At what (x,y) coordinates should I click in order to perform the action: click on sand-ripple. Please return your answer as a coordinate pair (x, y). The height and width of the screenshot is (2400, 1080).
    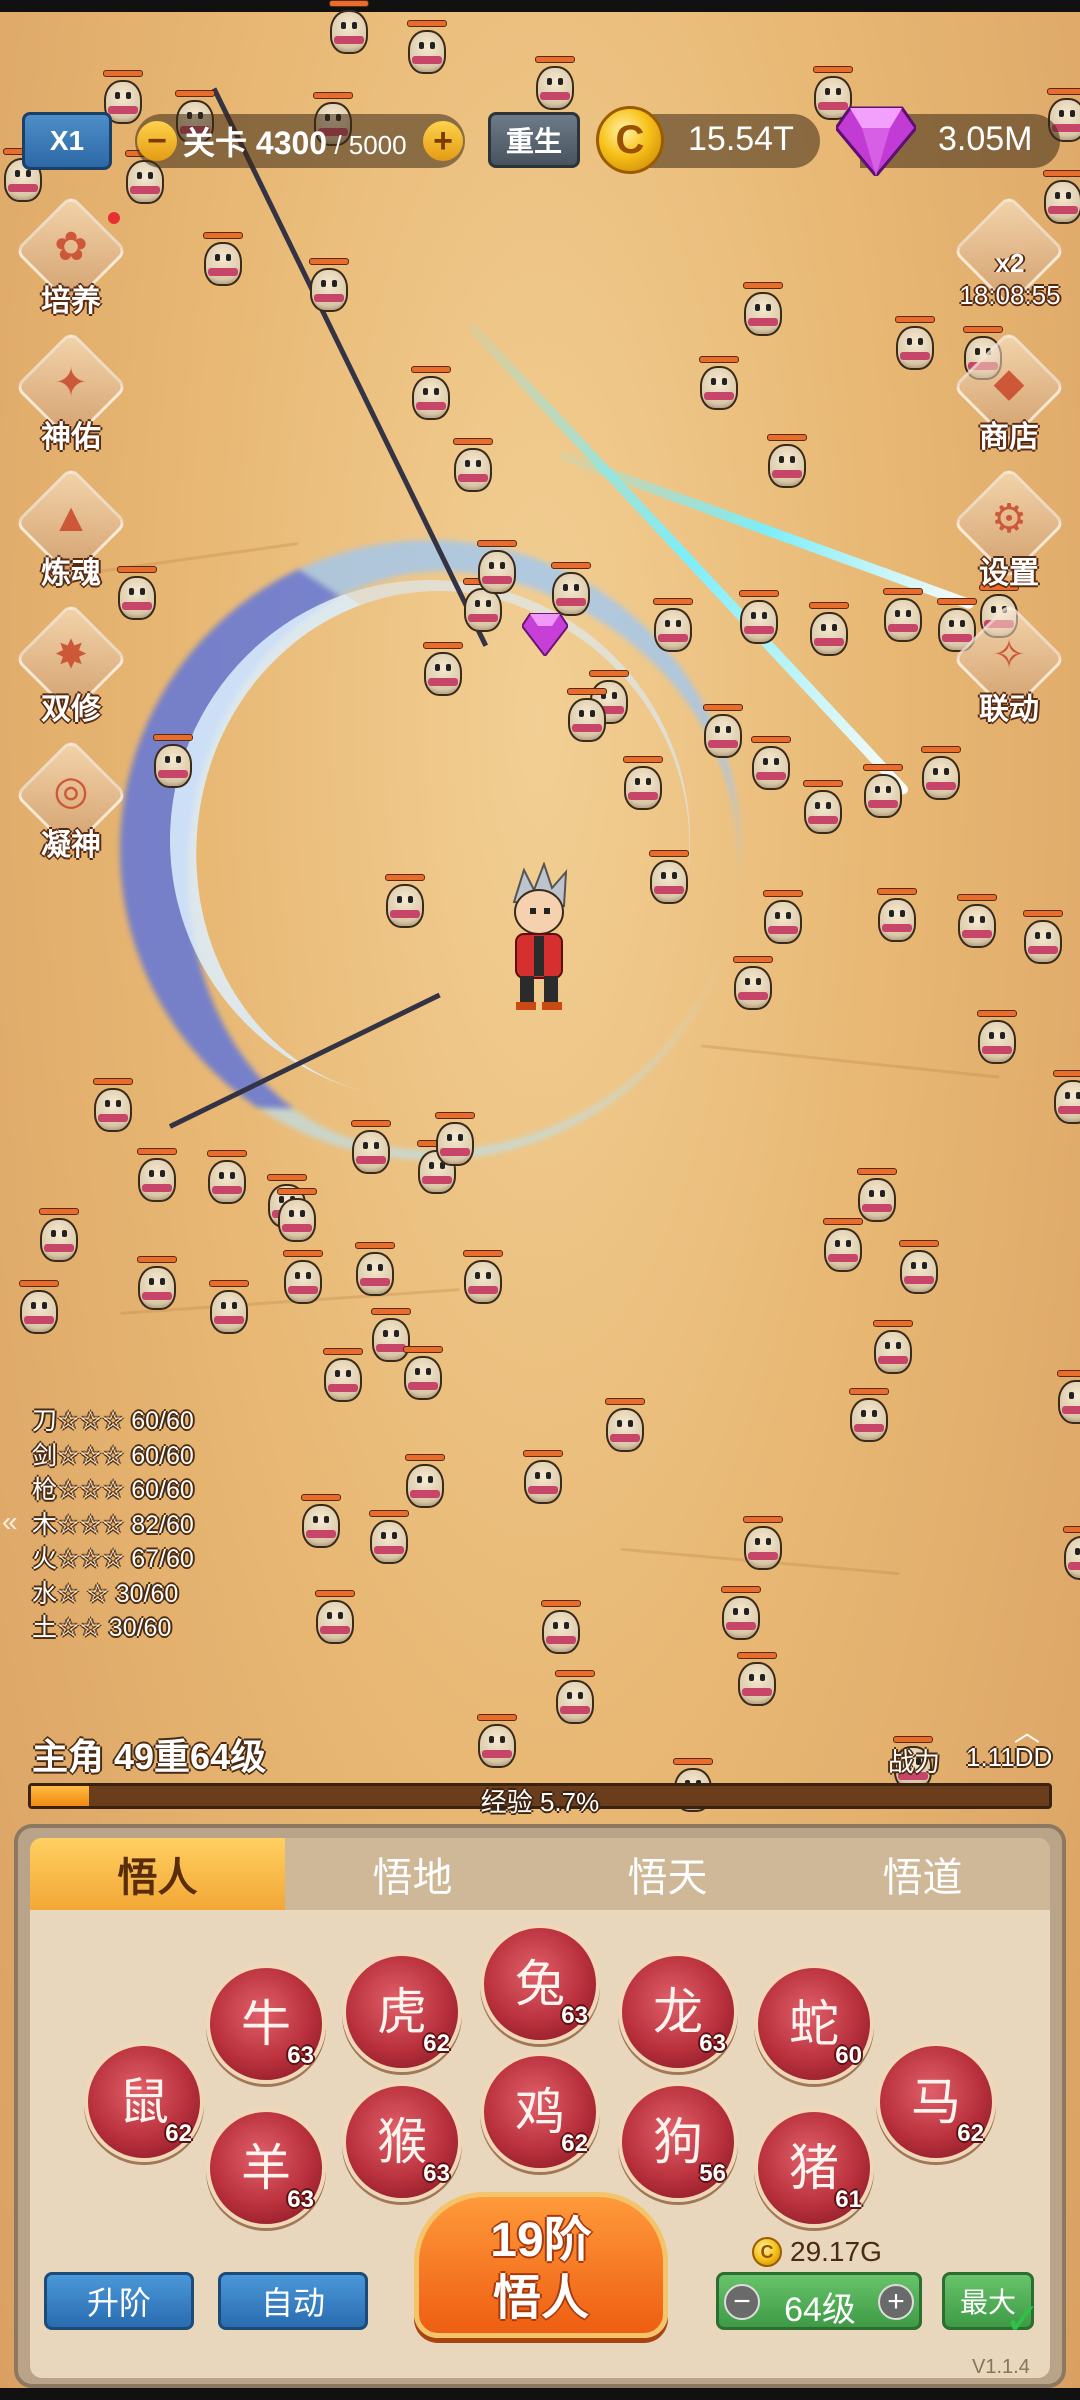
    Looking at the image, I should click on (850, 1061).